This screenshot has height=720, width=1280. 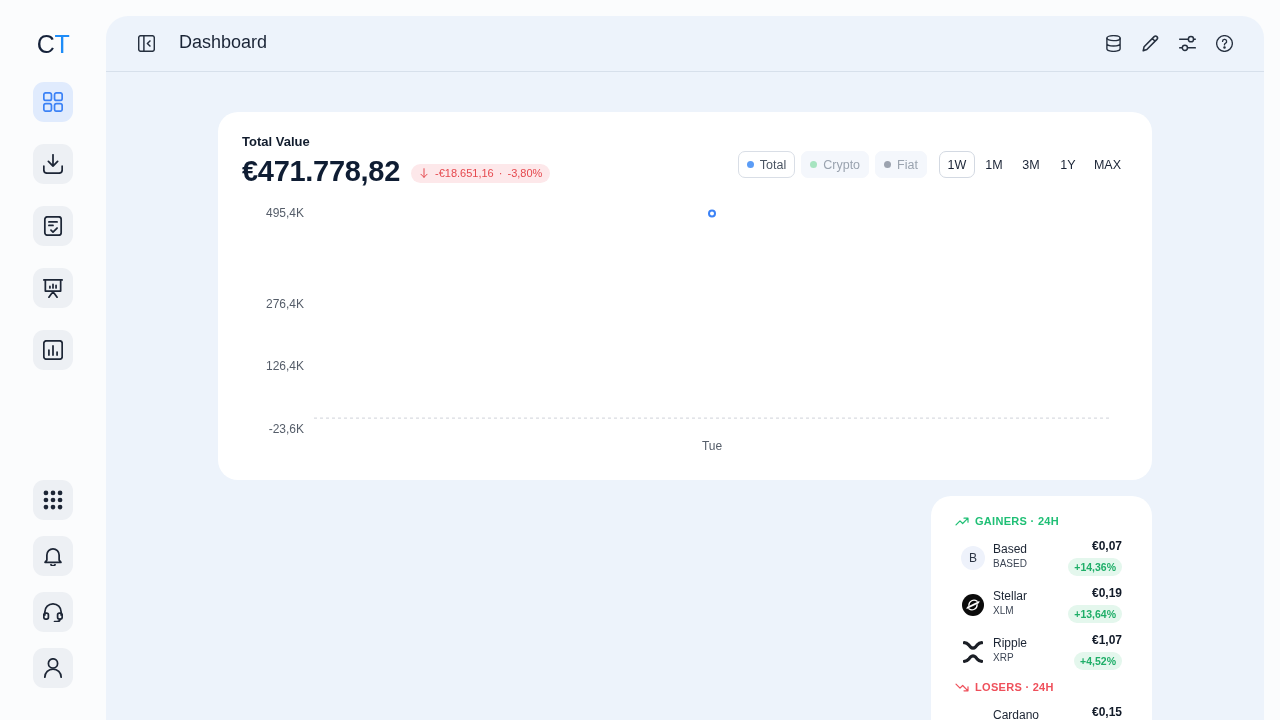 I want to click on presentation-board-icon, so click(x=53, y=288).